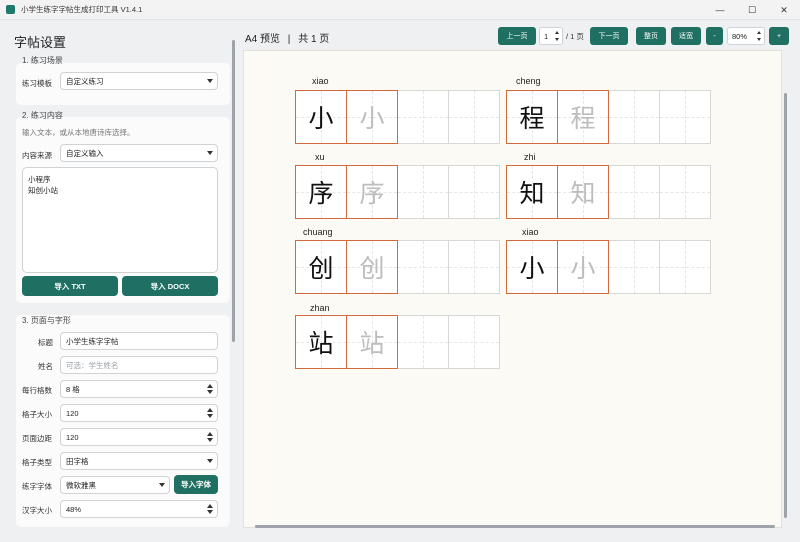  What do you see at coordinates (714, 36) in the screenshot?
I see `zoom-out-button: -` at bounding box center [714, 36].